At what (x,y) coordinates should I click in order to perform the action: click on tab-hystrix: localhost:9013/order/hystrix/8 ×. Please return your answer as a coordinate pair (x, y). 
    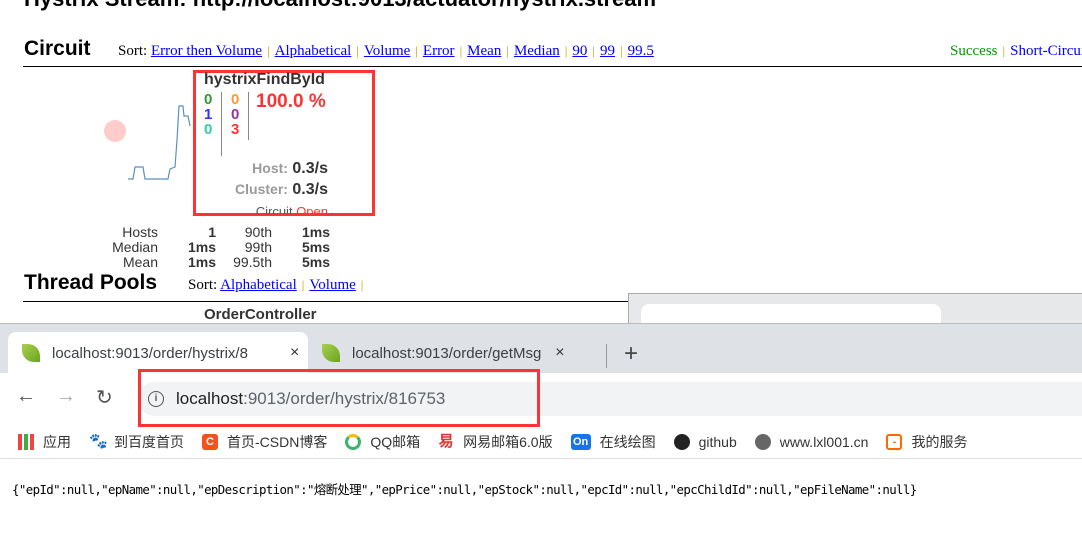
    Looking at the image, I should click on (158, 353).